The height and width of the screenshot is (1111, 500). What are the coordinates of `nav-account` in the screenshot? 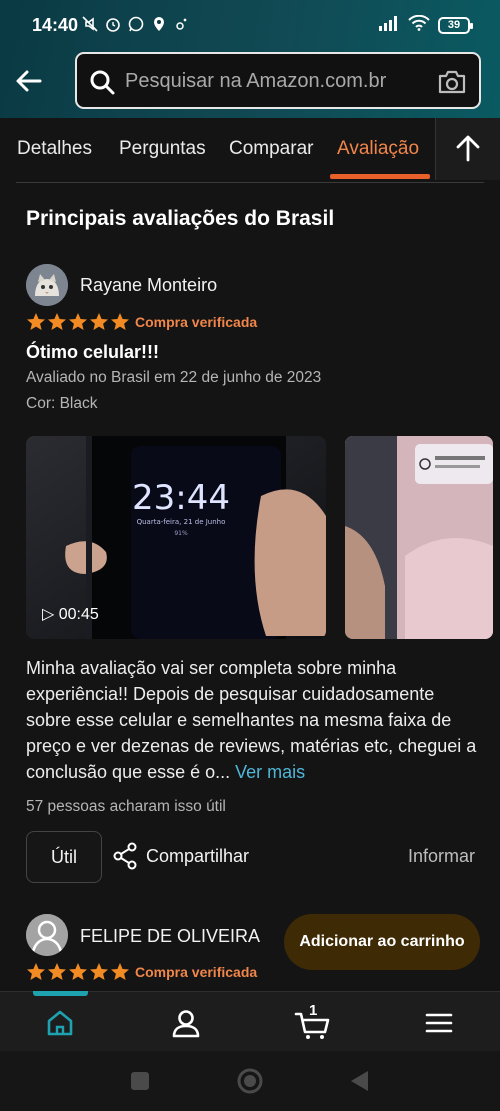 It's located at (186, 1023).